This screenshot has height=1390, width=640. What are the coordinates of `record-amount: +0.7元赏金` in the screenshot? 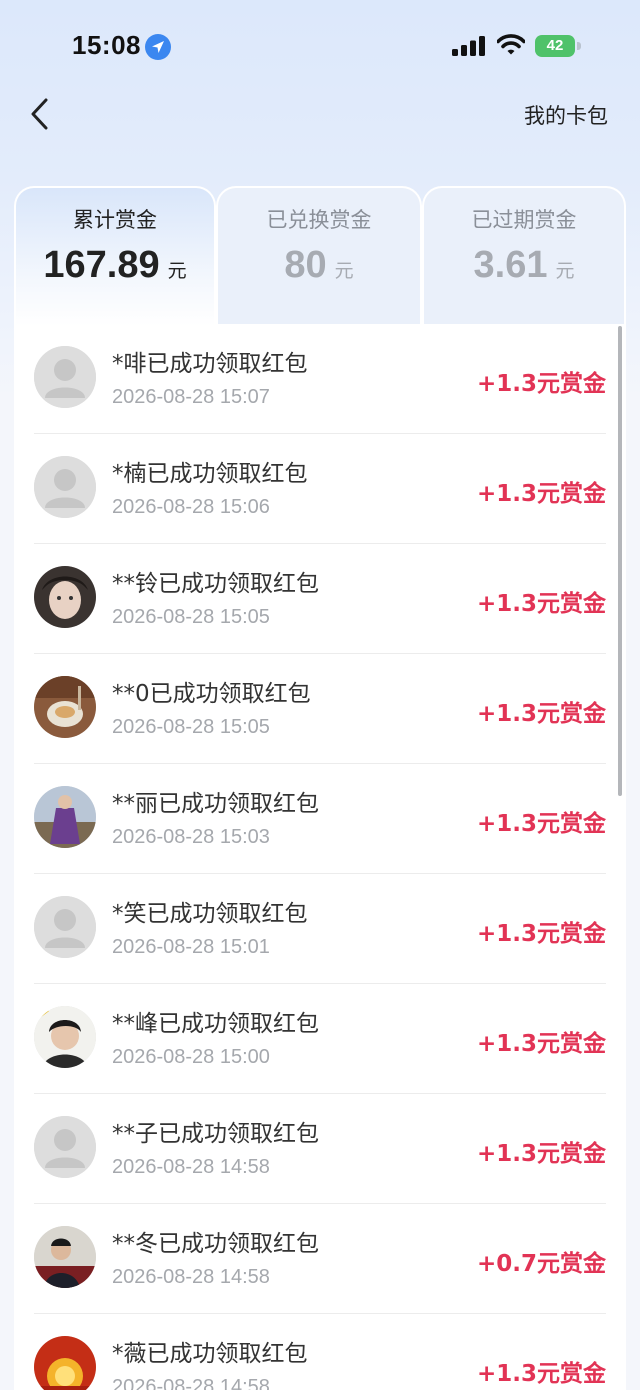 It's located at (541, 1264).